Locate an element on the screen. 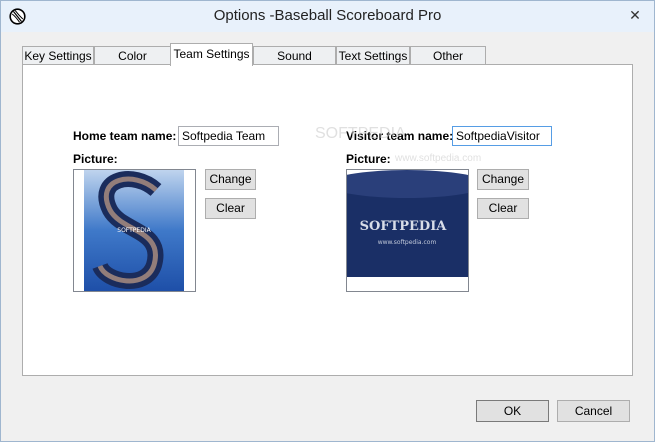 The width and height of the screenshot is (655, 442). title-bar: Options -Baseball Scoreboard Pro ✕ is located at coordinates (327, 16).